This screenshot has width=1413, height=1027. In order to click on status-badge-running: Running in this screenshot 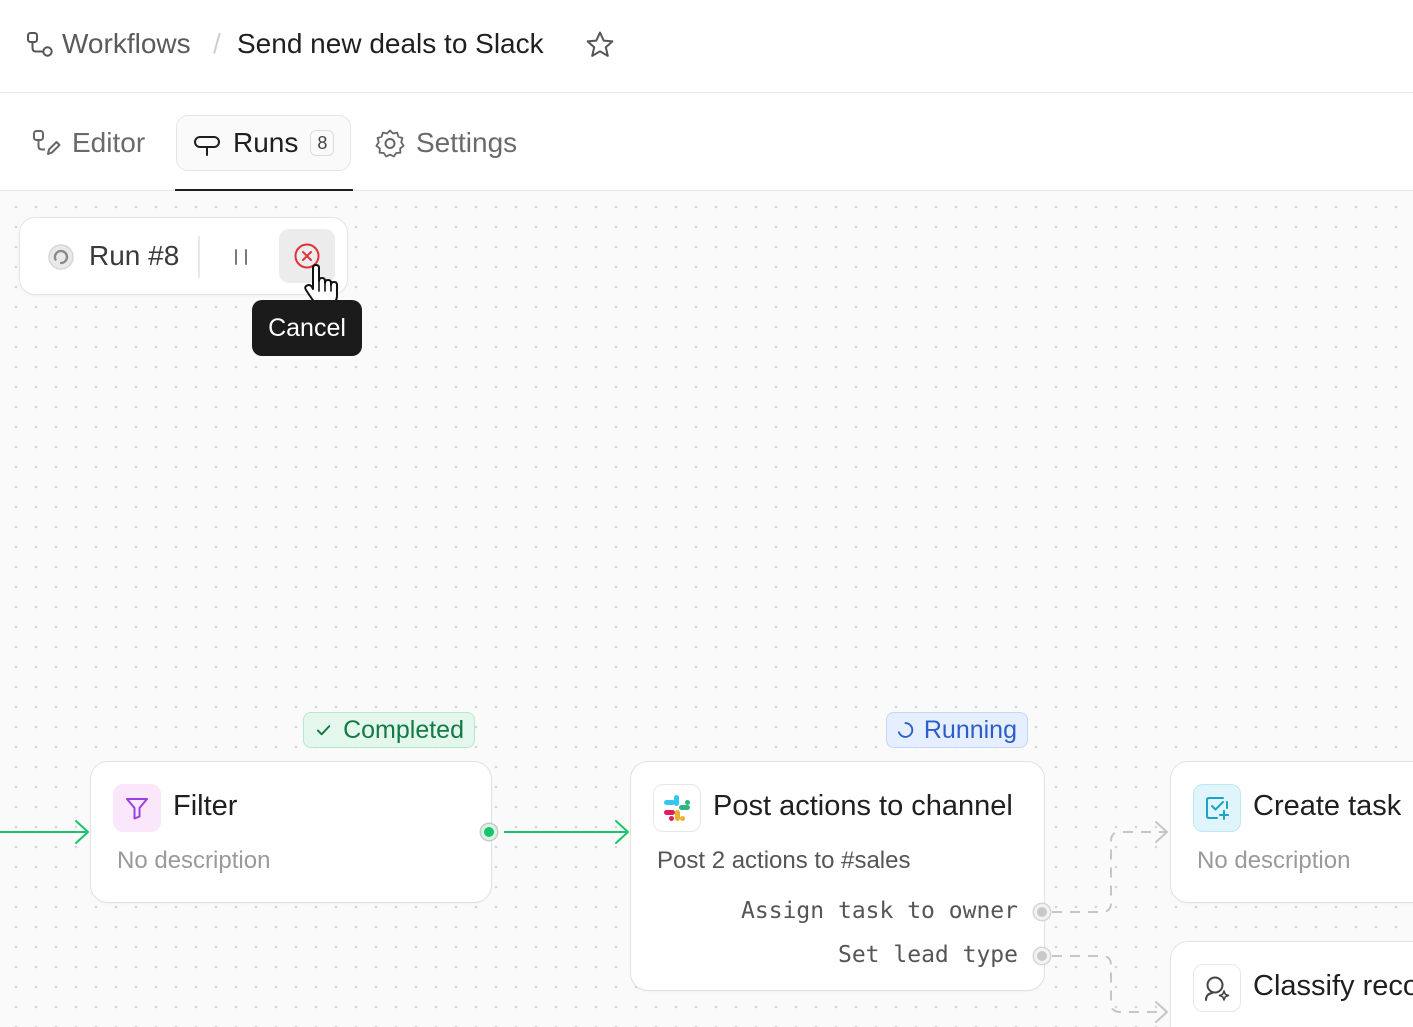, I will do `click(957, 730)`.